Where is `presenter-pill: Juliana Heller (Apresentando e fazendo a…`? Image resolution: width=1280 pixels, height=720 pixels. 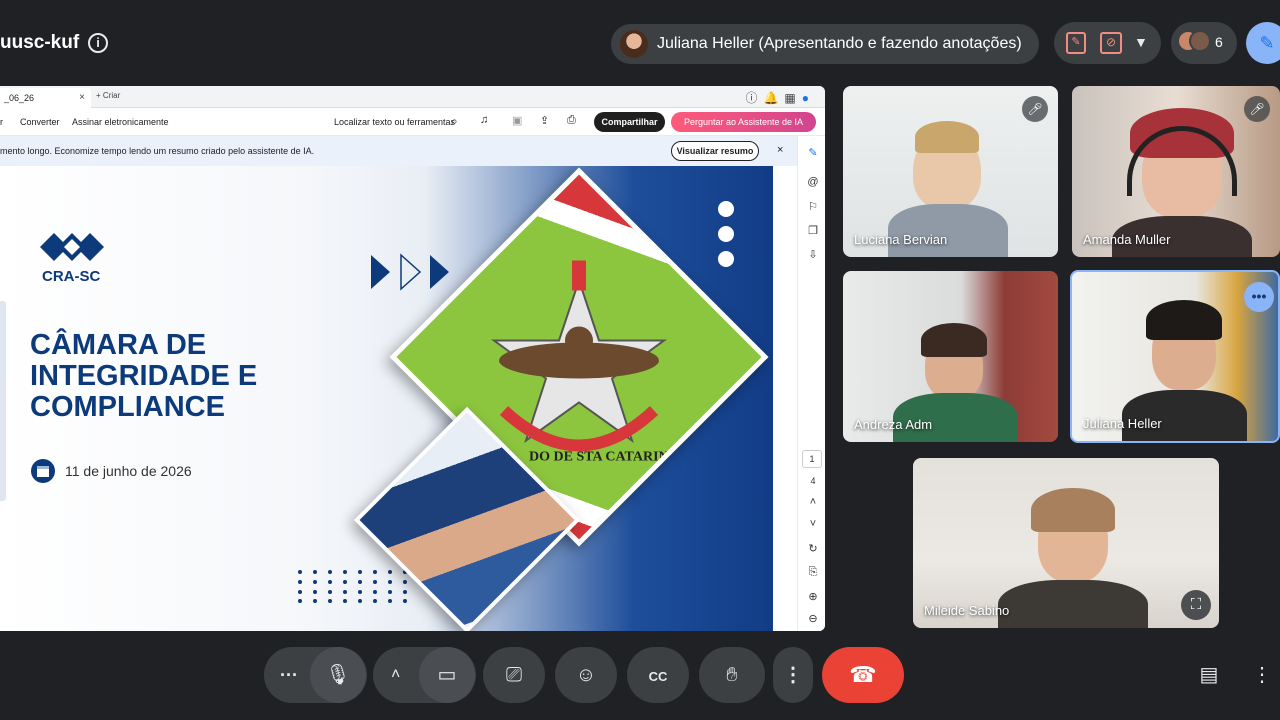
presenter-pill: Juliana Heller (Apresentando e fazendo a… is located at coordinates (825, 44).